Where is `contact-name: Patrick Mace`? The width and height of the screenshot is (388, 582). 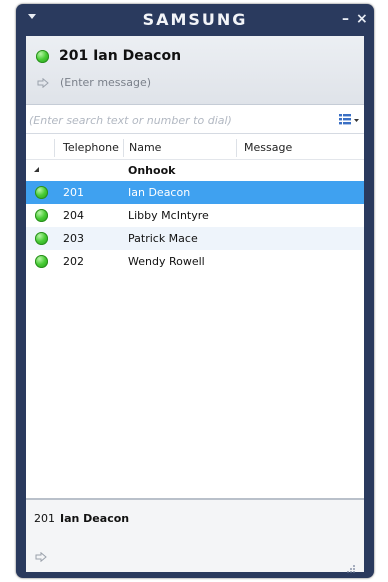
contact-name: Patrick Mace is located at coordinates (163, 238).